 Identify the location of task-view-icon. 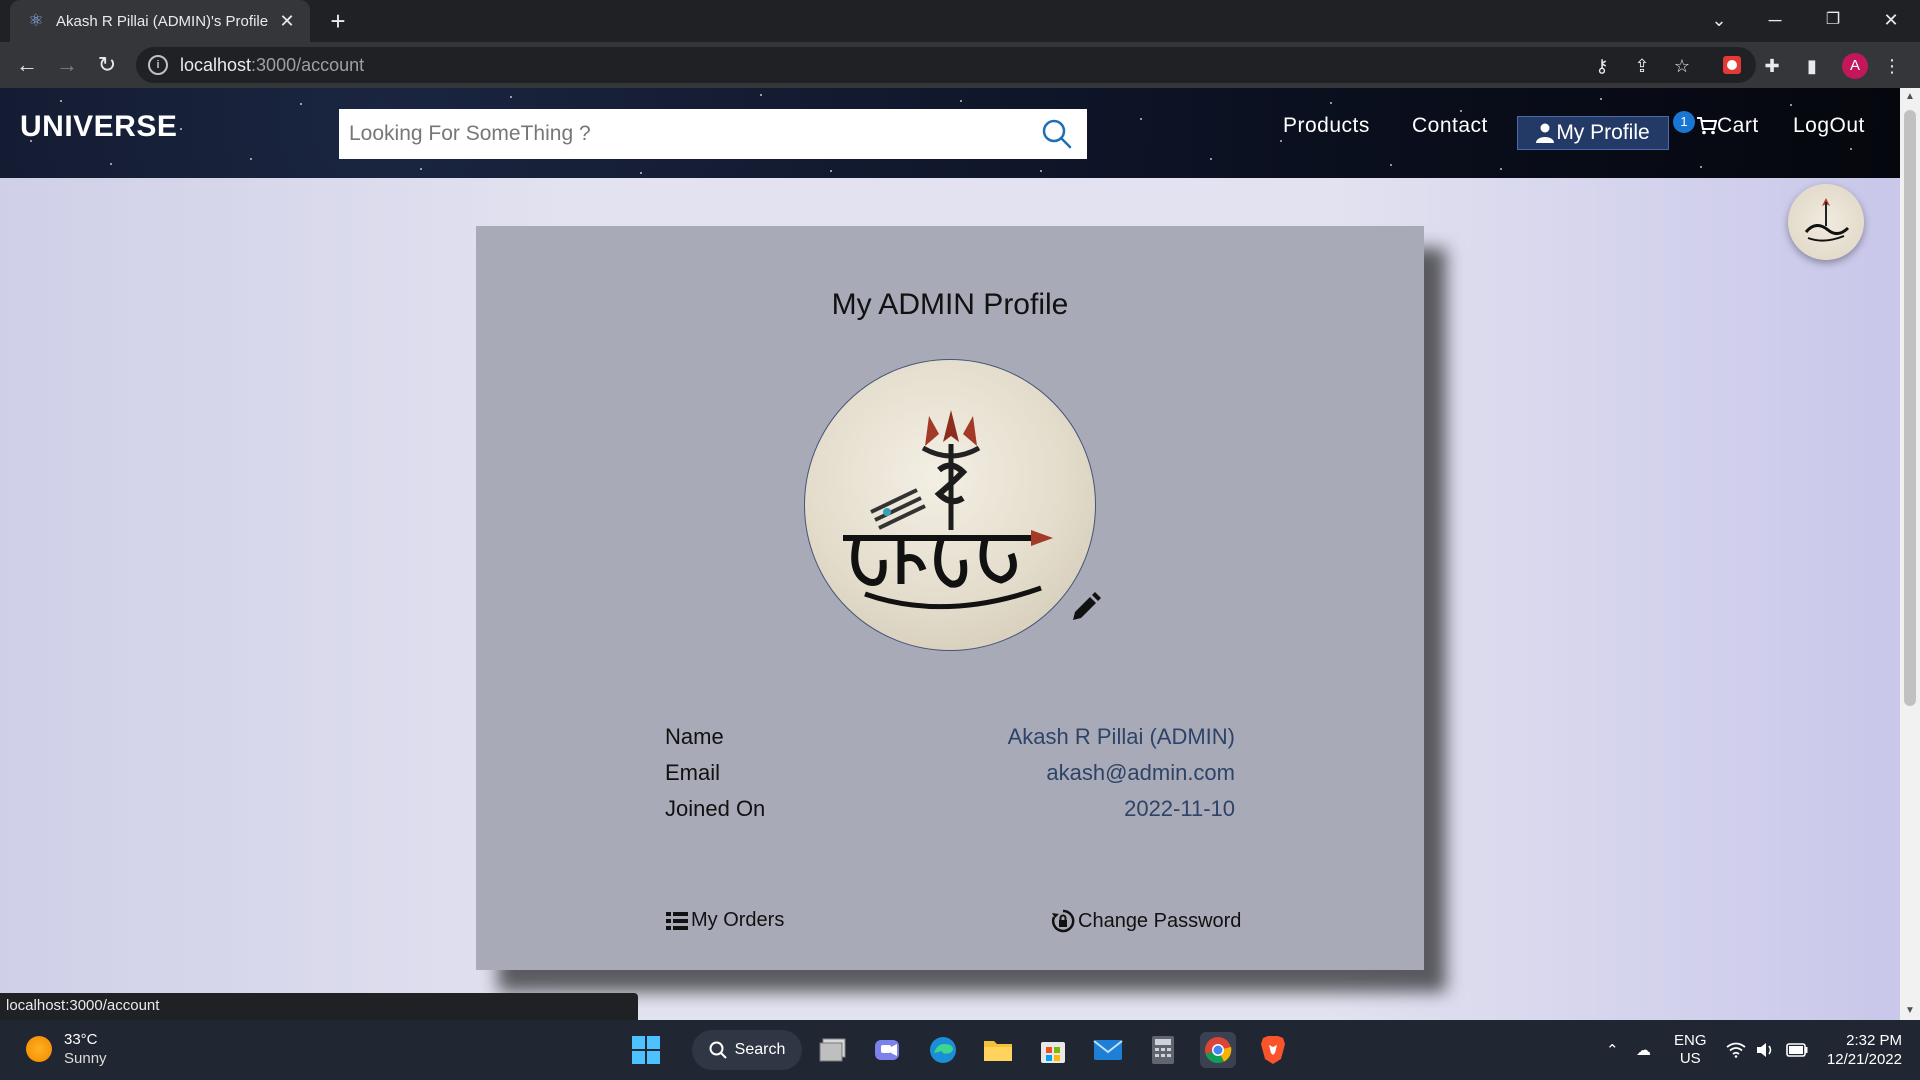
(834, 1050).